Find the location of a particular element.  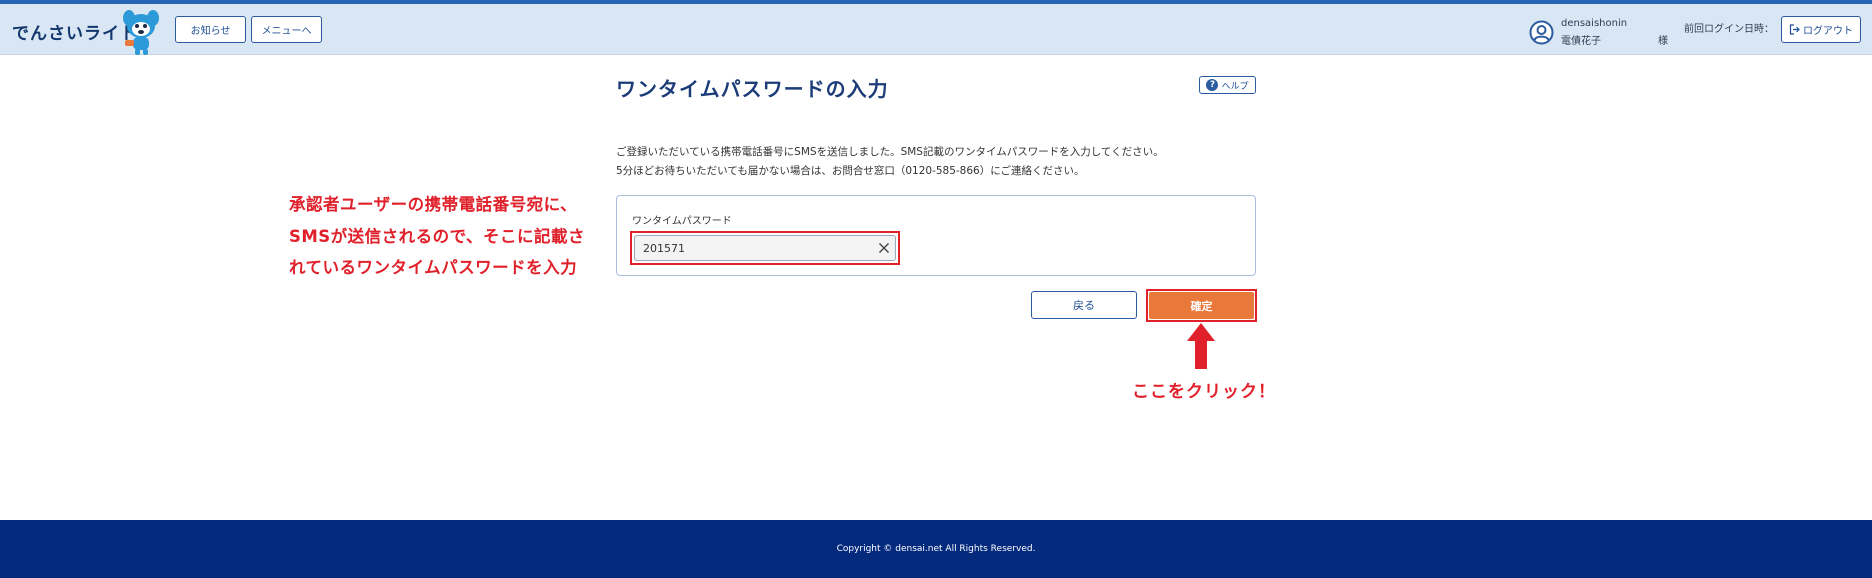

news-button: お知らせ is located at coordinates (210, 29).